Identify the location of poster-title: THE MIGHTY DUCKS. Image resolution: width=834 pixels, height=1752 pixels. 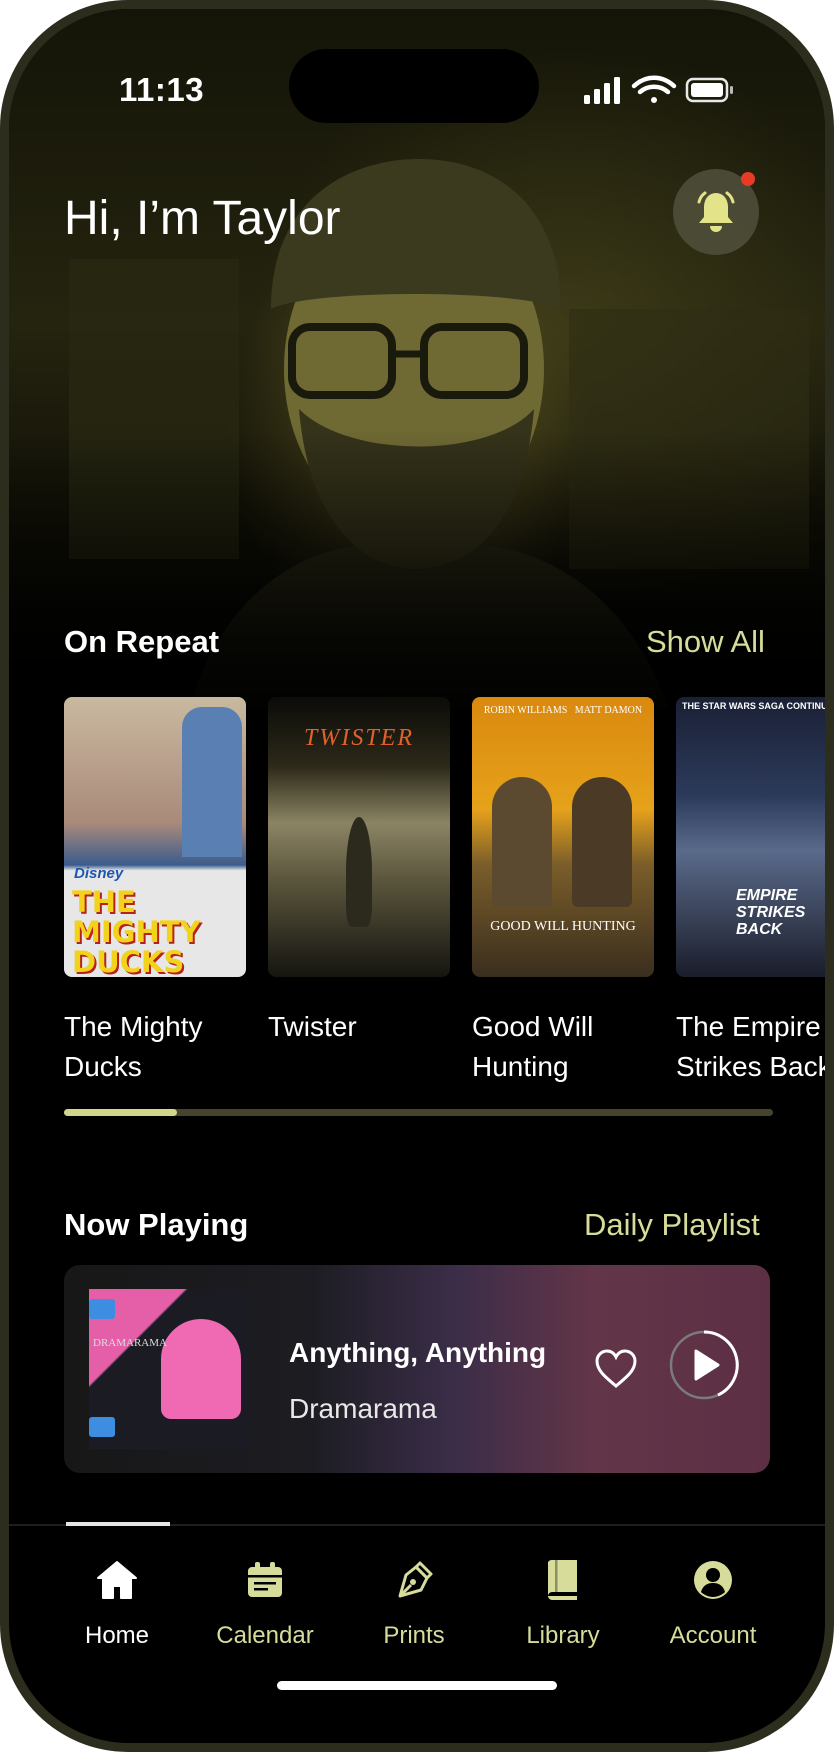
(136, 931).